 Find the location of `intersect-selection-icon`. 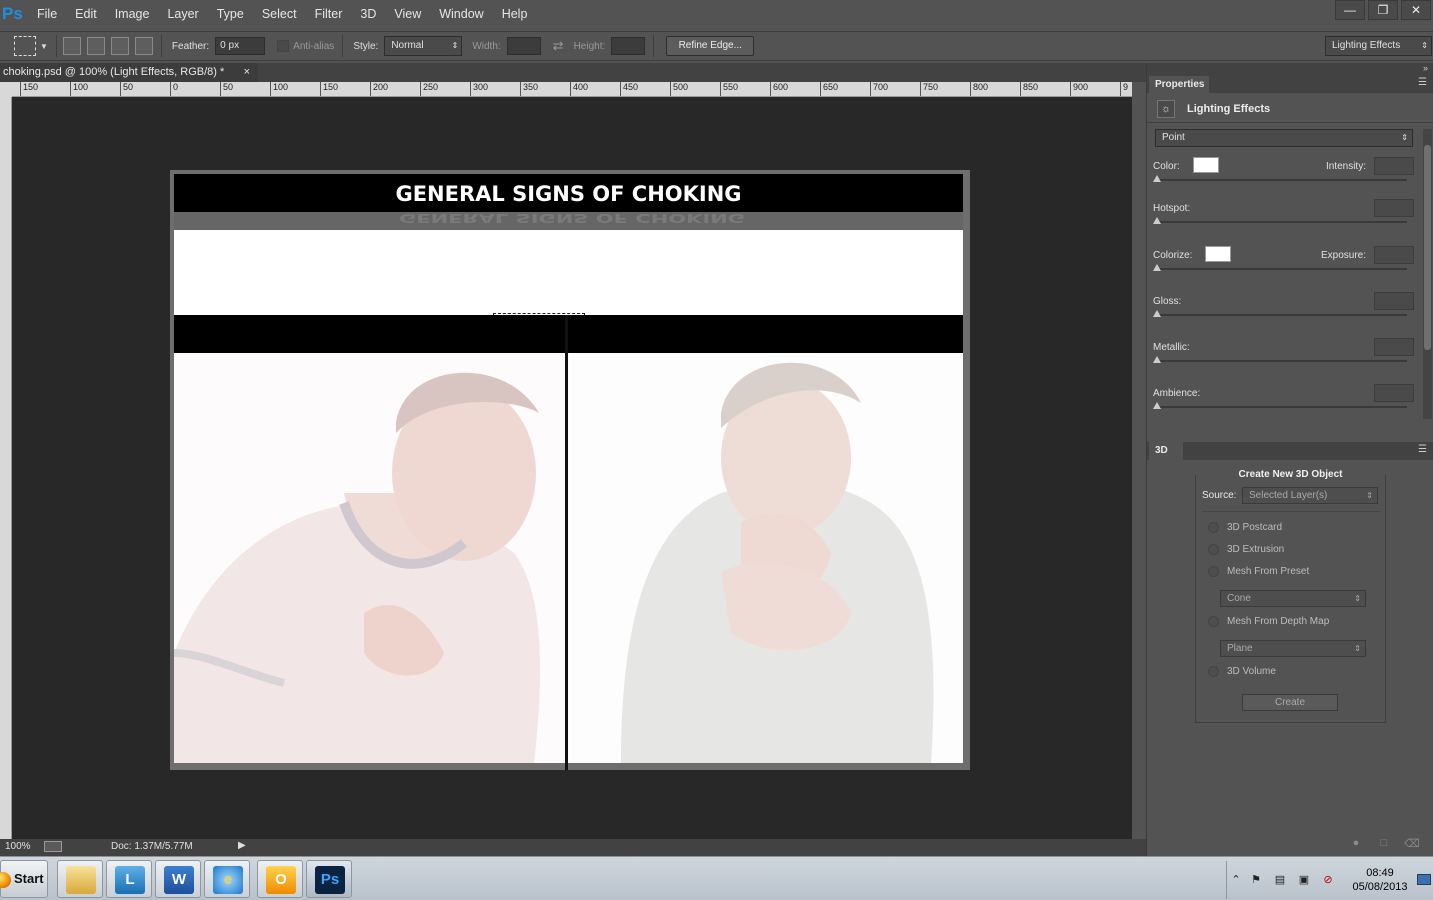

intersect-selection-icon is located at coordinates (143, 46).